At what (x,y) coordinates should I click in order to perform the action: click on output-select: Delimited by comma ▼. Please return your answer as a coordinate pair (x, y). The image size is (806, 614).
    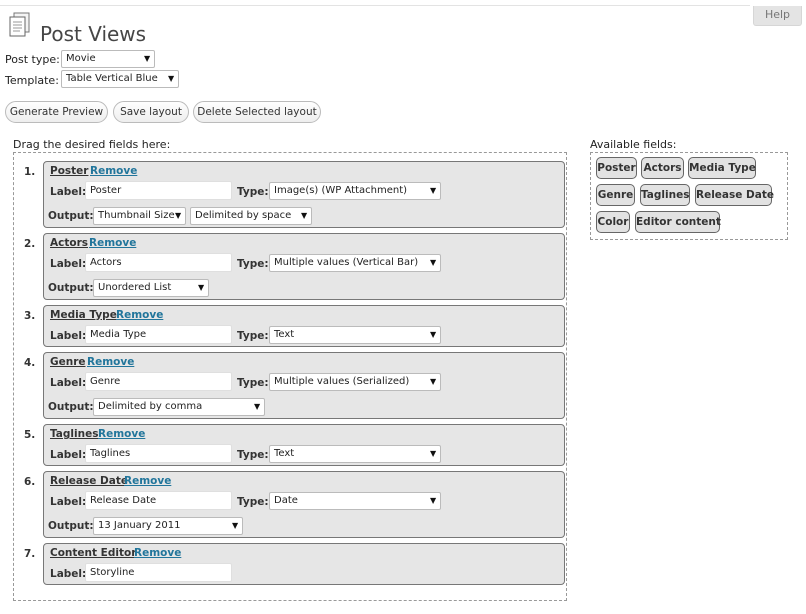
    Looking at the image, I should click on (179, 407).